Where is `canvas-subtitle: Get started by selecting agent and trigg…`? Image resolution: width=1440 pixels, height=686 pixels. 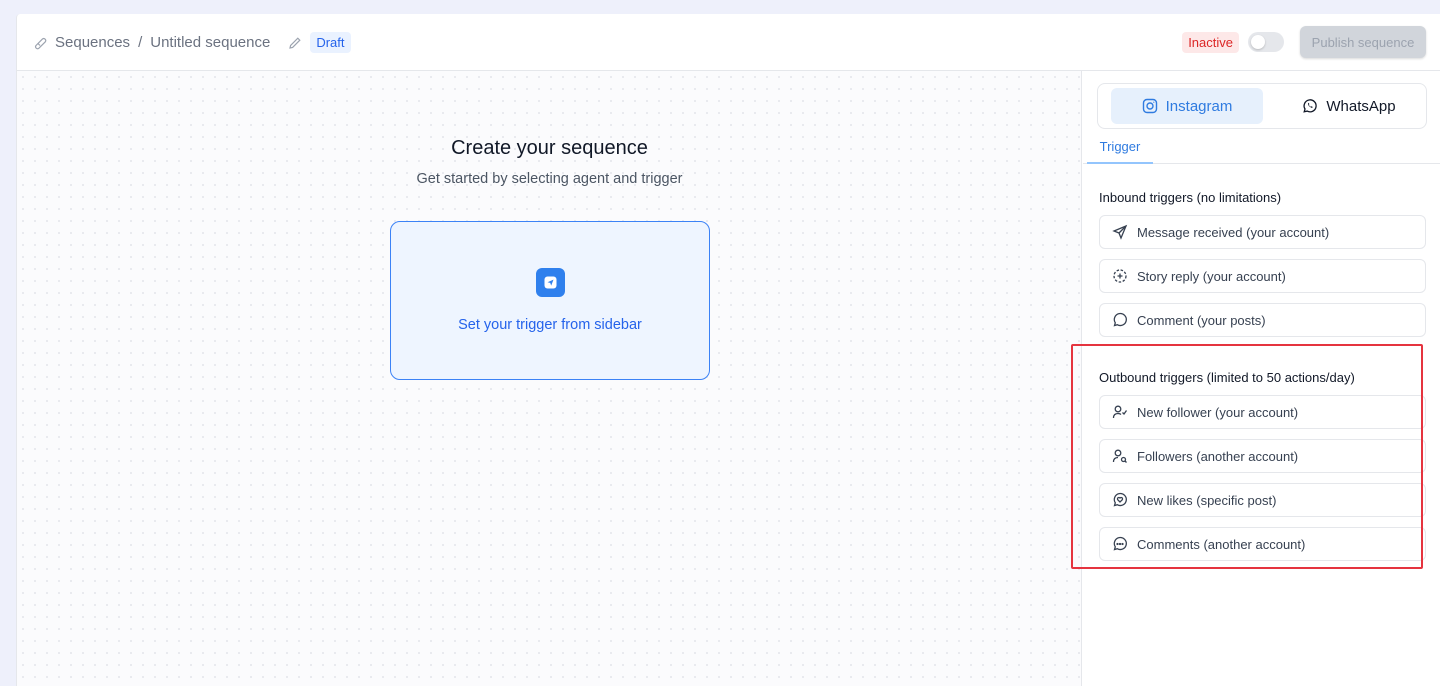 canvas-subtitle: Get started by selecting agent and trigg… is located at coordinates (549, 179).